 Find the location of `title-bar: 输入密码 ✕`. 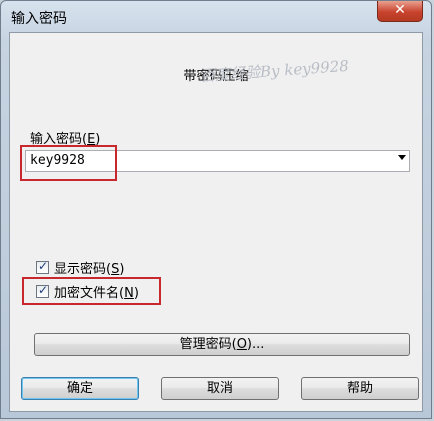

title-bar: 输入密码 ✕ is located at coordinates (216, 17).